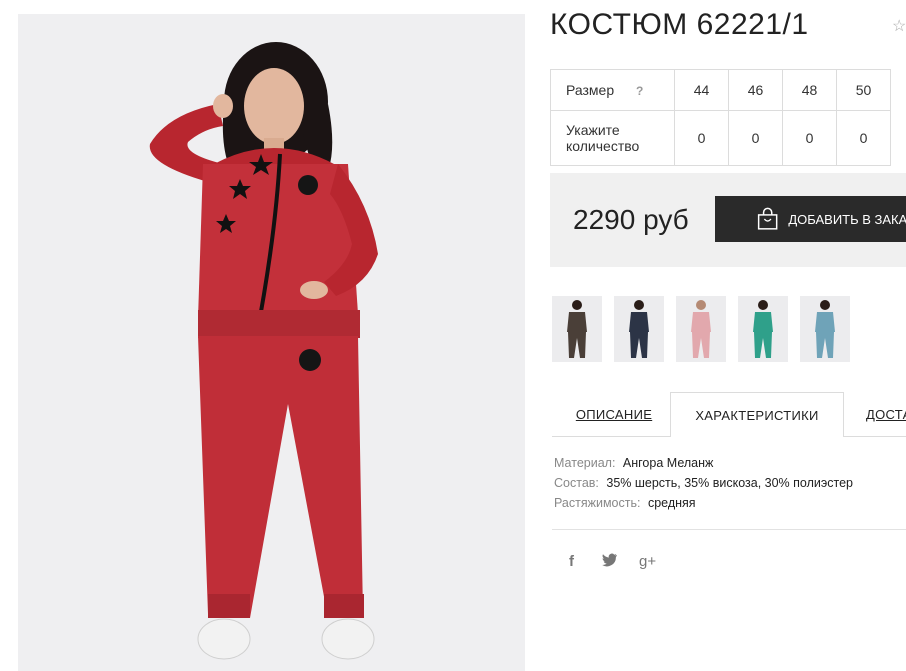 The width and height of the screenshot is (906, 671). Describe the element at coordinates (597, 503) in the screenshot. I see `property-key: Растяжимость:` at that location.